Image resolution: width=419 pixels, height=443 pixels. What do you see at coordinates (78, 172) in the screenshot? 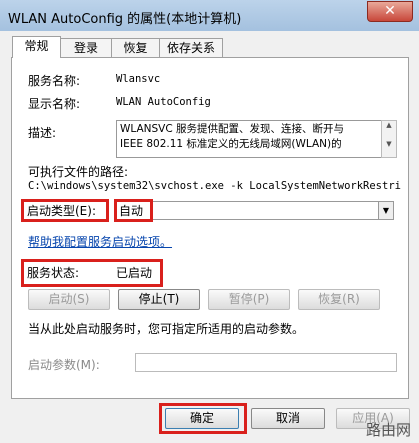
I see `exe-path-label: 可执行文件的路径:` at bounding box center [78, 172].